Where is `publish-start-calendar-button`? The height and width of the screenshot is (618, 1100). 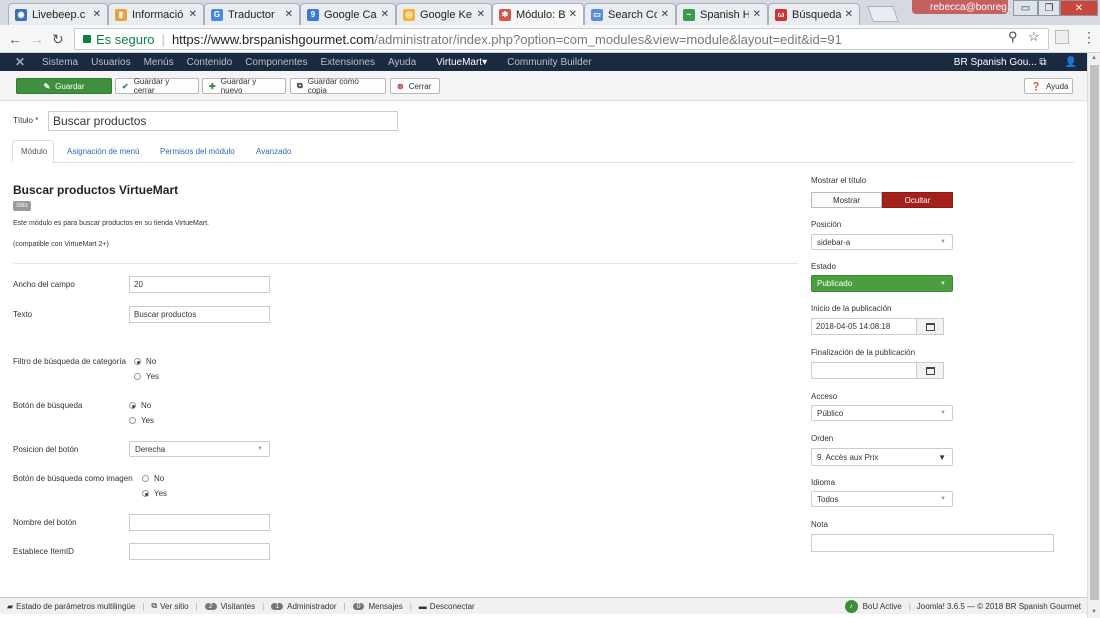 publish-start-calendar-button is located at coordinates (930, 326).